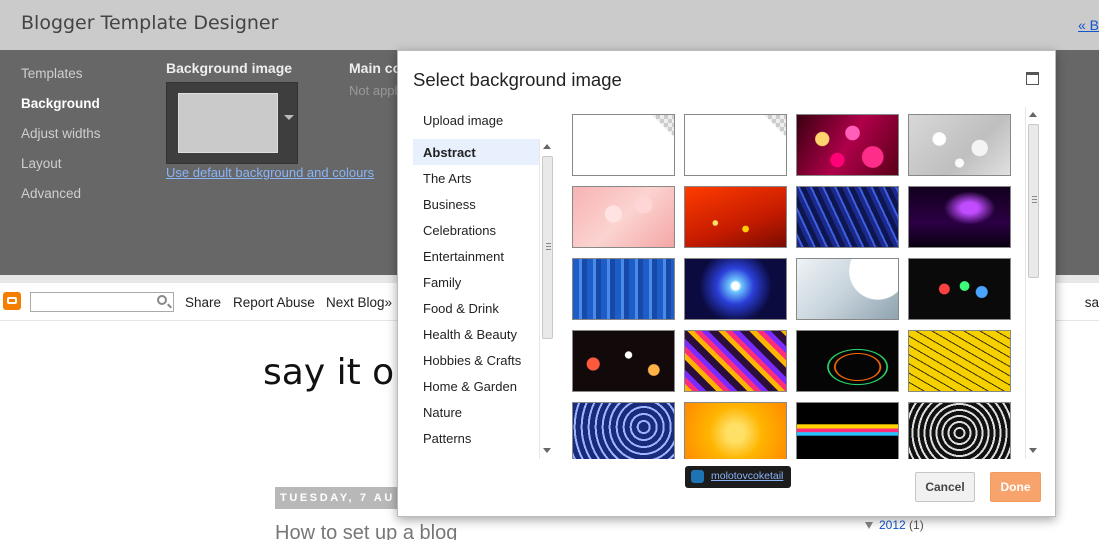  What do you see at coordinates (375, 68) in the screenshot?
I see `main-colour-heading: Main co` at bounding box center [375, 68].